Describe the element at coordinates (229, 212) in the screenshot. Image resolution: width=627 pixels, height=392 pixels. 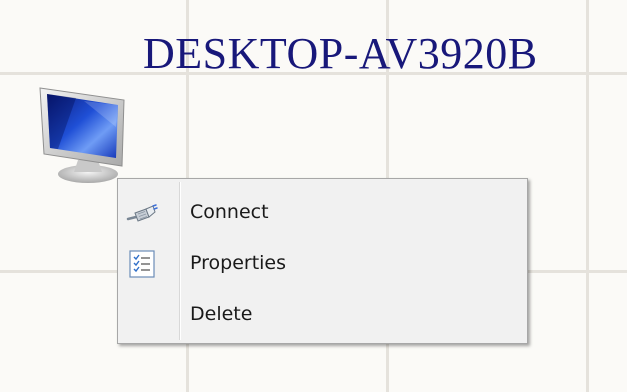
I see `menu-item-label: Connect` at that location.